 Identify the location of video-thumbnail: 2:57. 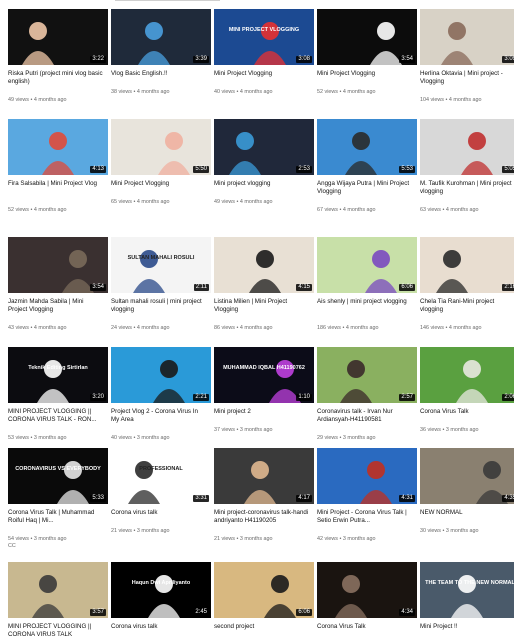
(367, 375).